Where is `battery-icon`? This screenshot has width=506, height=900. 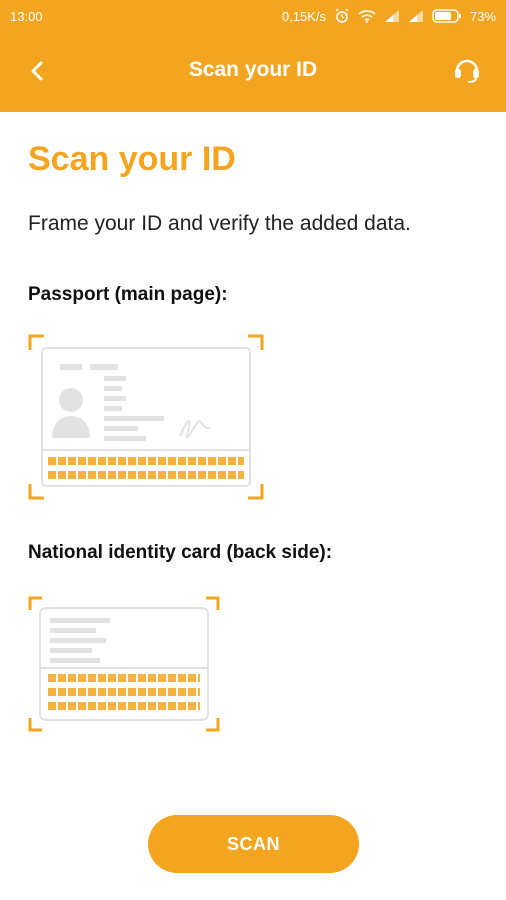
battery-icon is located at coordinates (447, 16).